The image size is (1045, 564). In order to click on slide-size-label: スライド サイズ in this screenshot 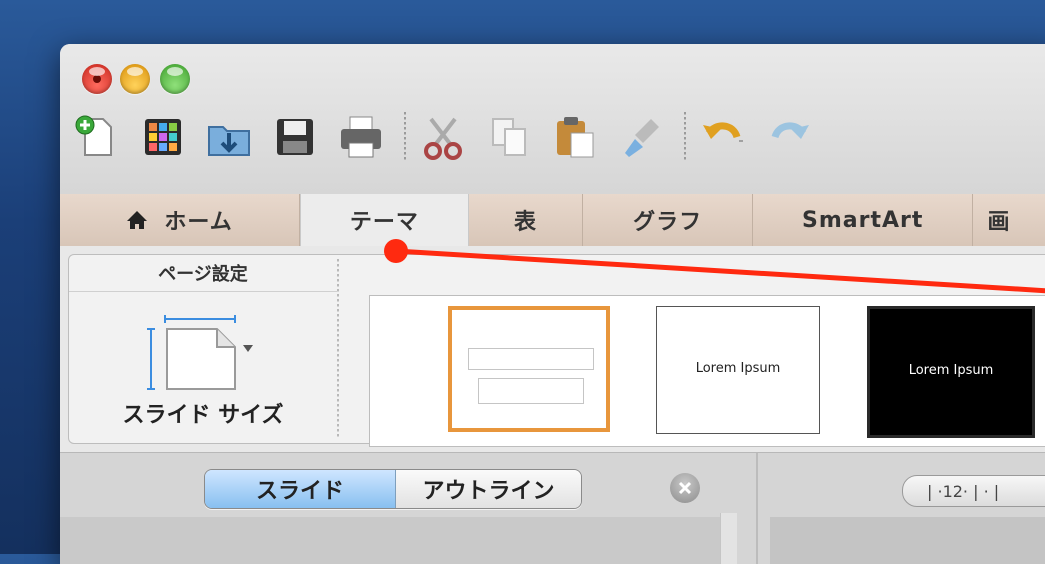, I will do `click(203, 415)`.